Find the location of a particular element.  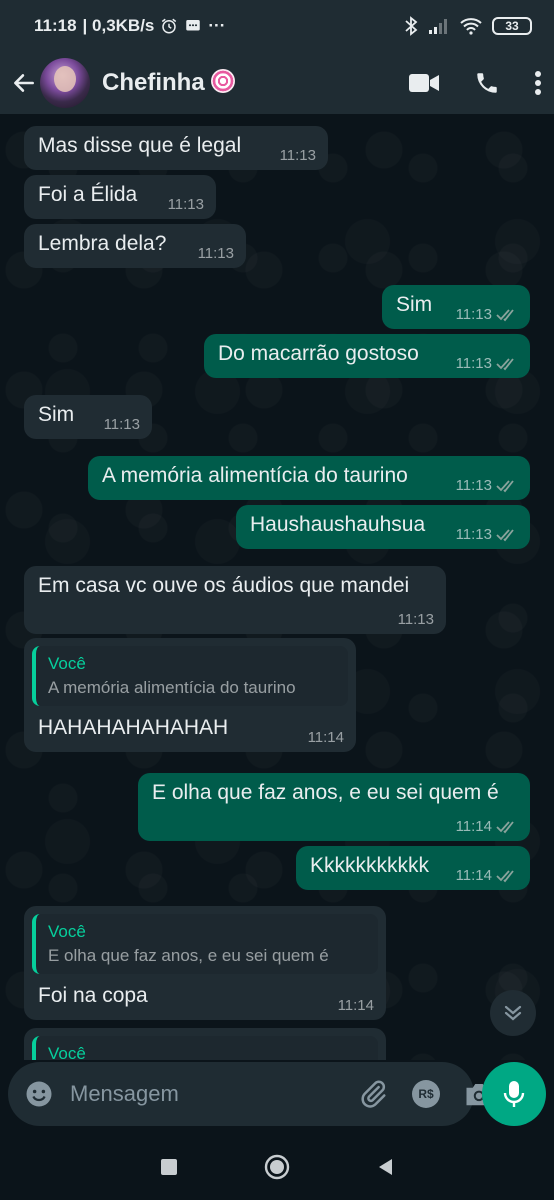

message-text: A memória alimentícia do taurino is located at coordinates (255, 475).